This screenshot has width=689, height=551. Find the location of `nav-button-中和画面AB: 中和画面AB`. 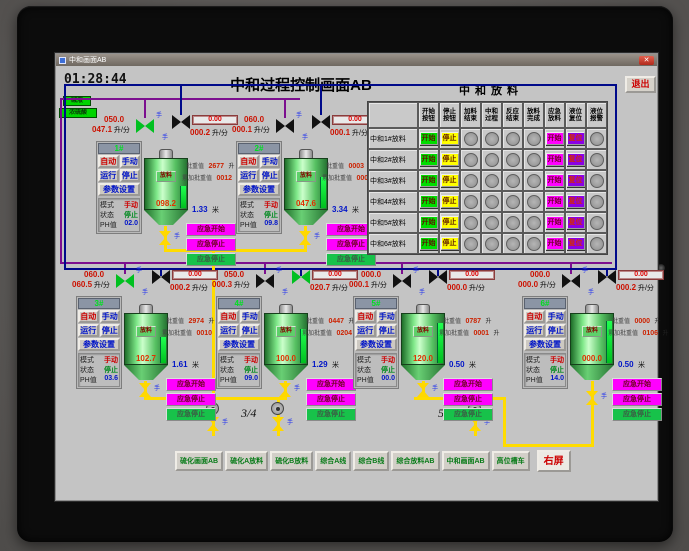

nav-button-中和画面AB: 中和画面AB is located at coordinates (465, 461).